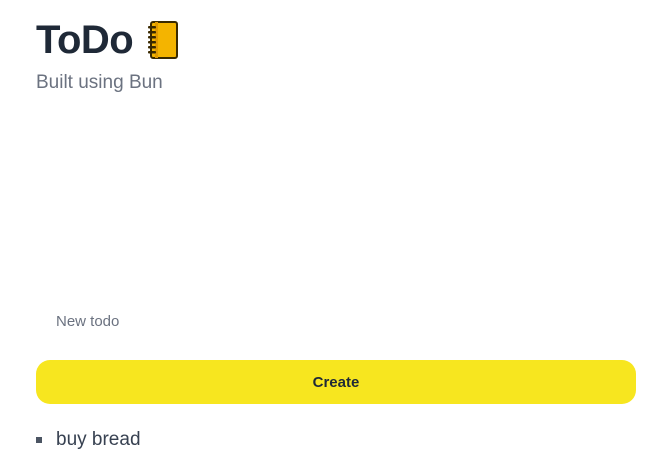  I want to click on create-button: Create, so click(336, 382).